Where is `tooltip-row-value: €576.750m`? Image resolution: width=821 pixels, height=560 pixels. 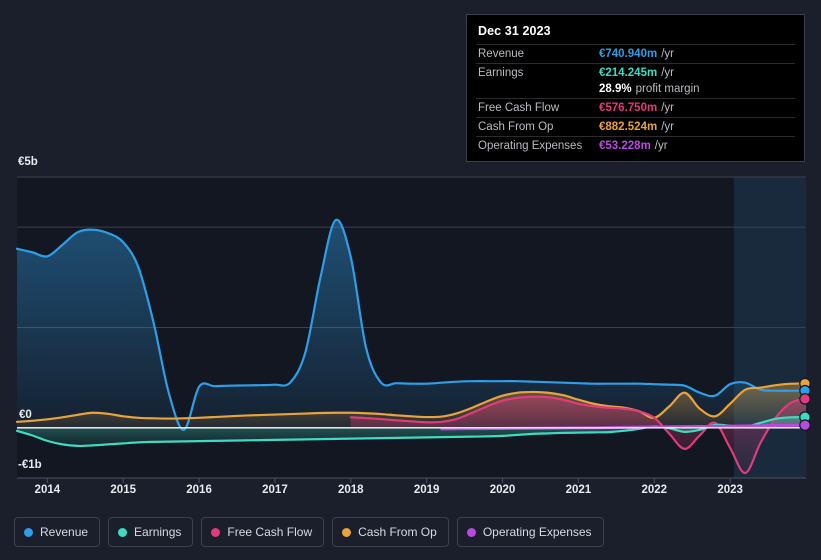 tooltip-row-value: €576.750m is located at coordinates (628, 108).